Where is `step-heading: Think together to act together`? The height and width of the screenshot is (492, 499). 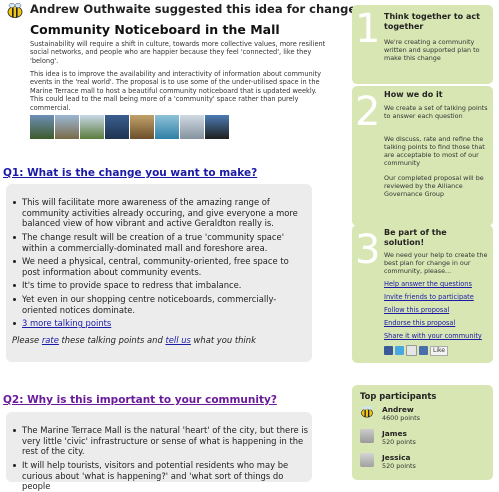 step-heading: Think together to act together is located at coordinates (432, 21).